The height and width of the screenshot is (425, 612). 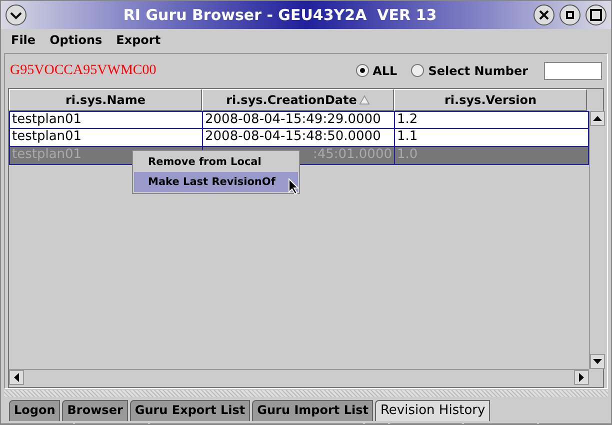 What do you see at coordinates (385, 71) in the screenshot?
I see `radio-label: ALL` at bounding box center [385, 71].